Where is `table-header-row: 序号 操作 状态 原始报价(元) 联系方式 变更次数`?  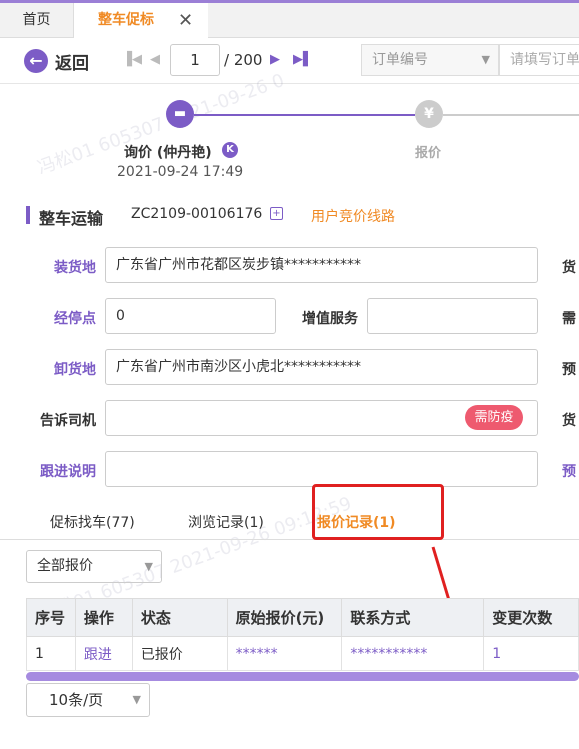 table-header-row: 序号 操作 状态 原始报价(元) 联系方式 变更次数 is located at coordinates (302, 617).